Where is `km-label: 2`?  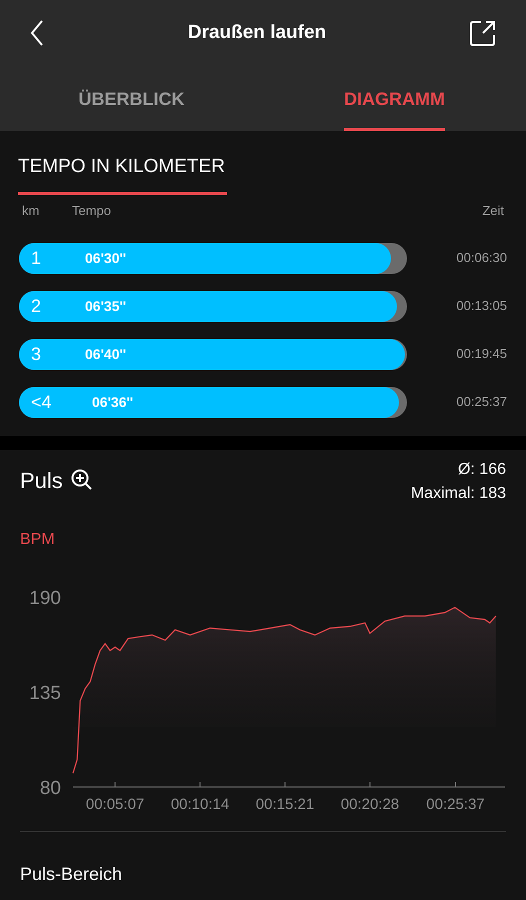 km-label: 2 is located at coordinates (36, 306).